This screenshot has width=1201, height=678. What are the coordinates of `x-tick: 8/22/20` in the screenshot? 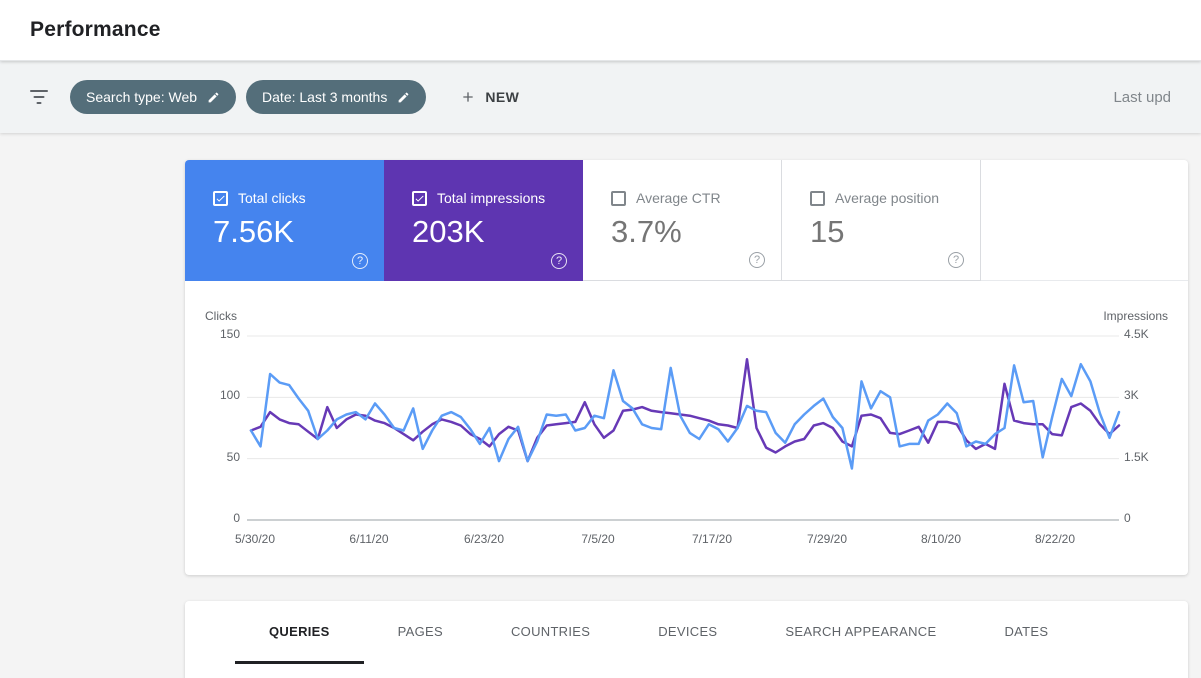 It's located at (1055, 539).